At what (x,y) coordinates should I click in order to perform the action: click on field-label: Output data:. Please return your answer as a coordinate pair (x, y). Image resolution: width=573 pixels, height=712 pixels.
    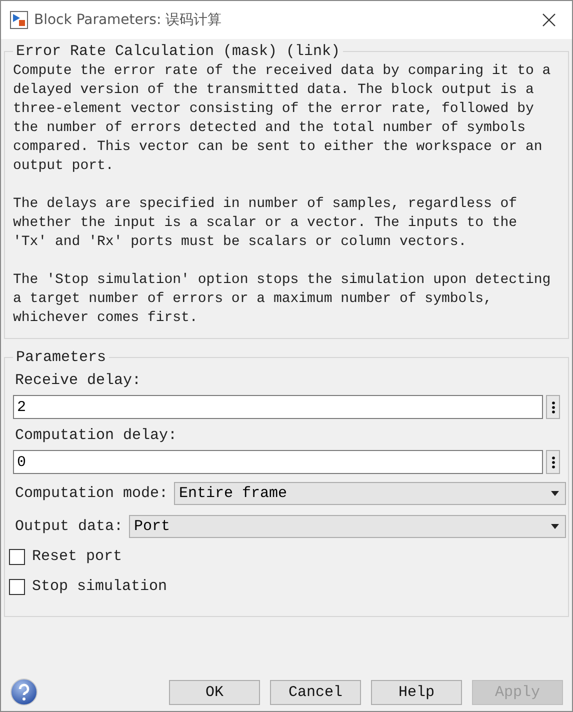
    Looking at the image, I should click on (69, 526).